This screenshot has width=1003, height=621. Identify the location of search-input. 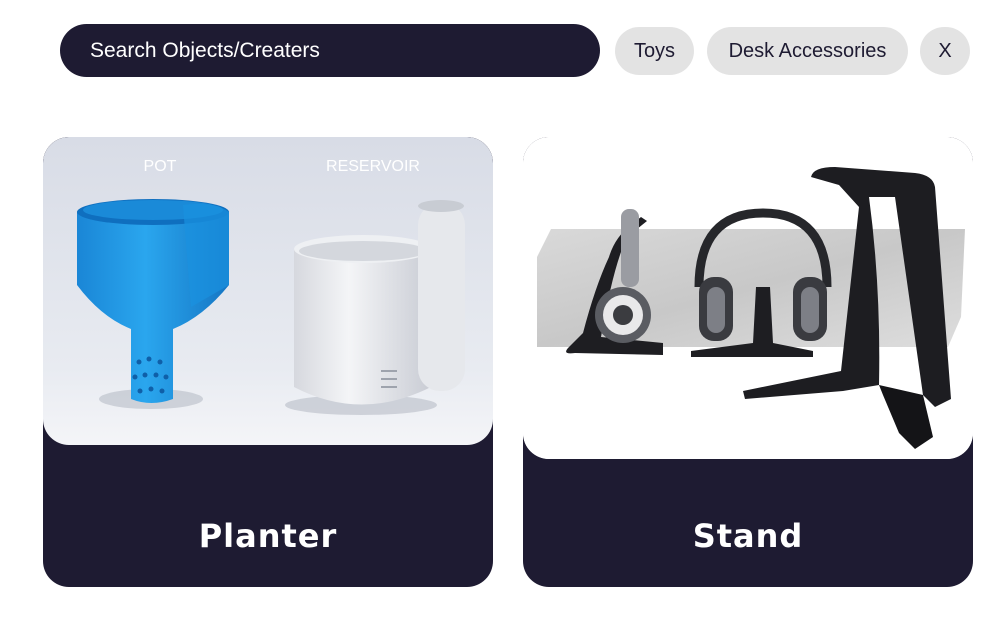
(330, 50).